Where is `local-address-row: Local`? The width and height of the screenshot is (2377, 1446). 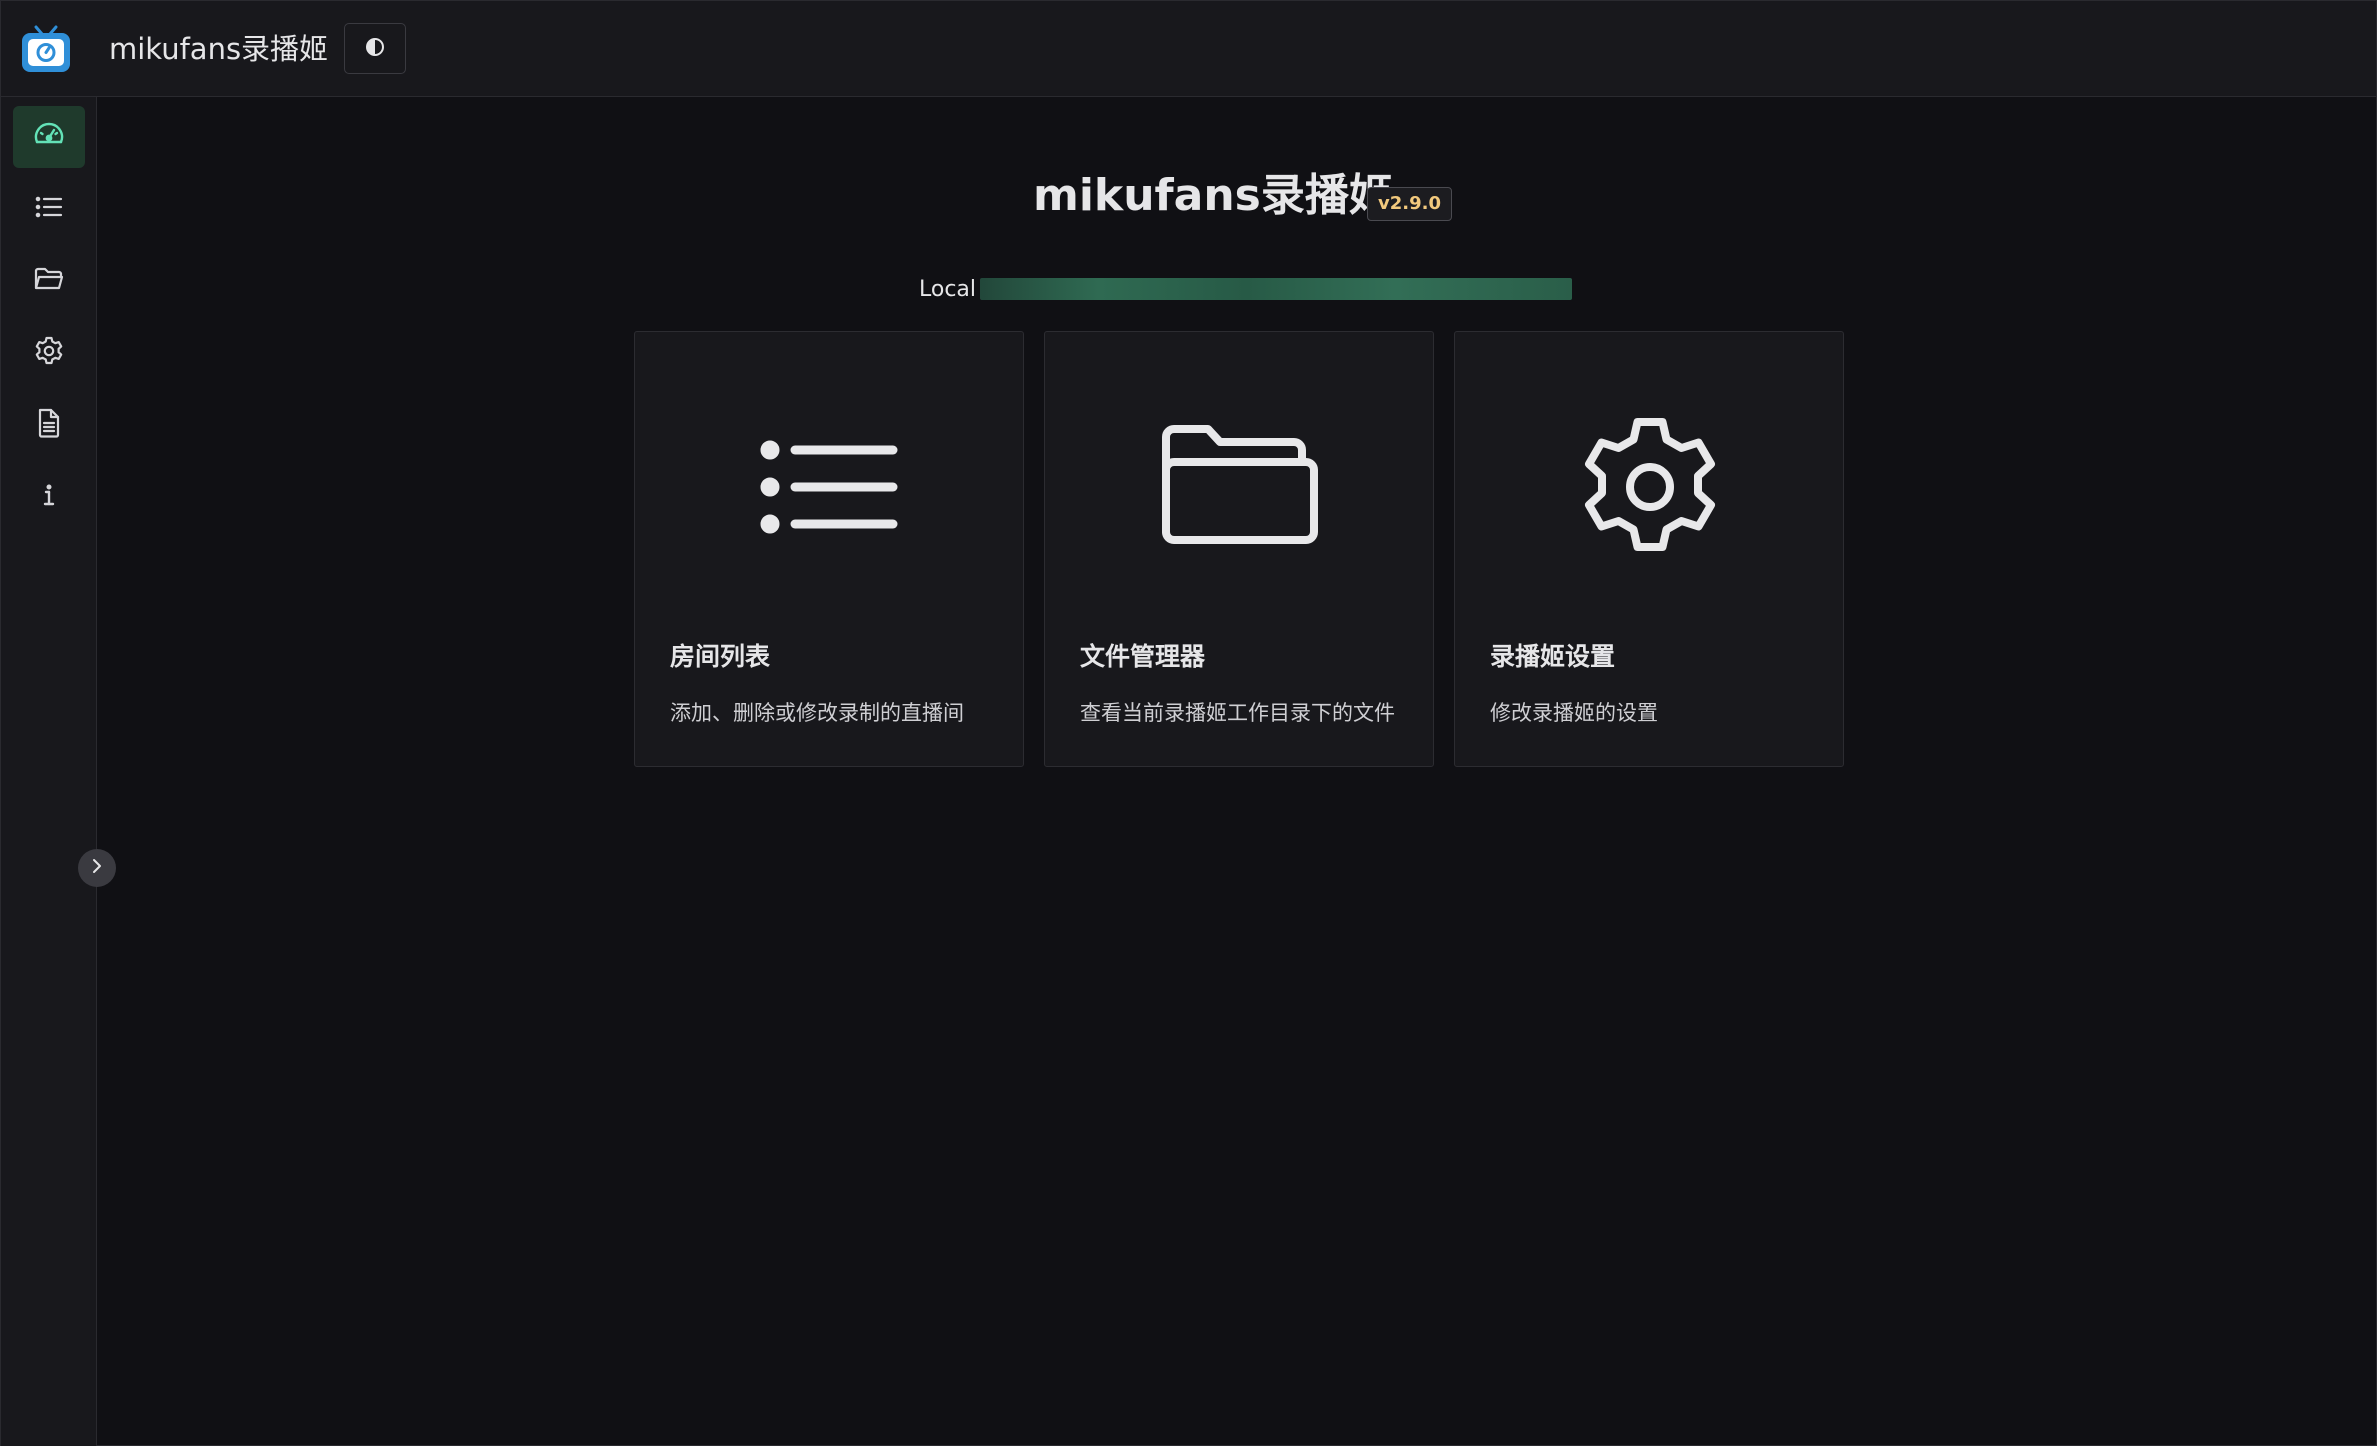
local-address-row: Local is located at coordinates (1246, 289).